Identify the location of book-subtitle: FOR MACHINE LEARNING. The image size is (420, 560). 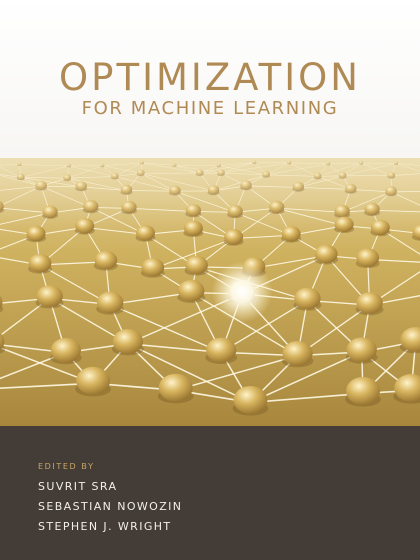
(210, 108).